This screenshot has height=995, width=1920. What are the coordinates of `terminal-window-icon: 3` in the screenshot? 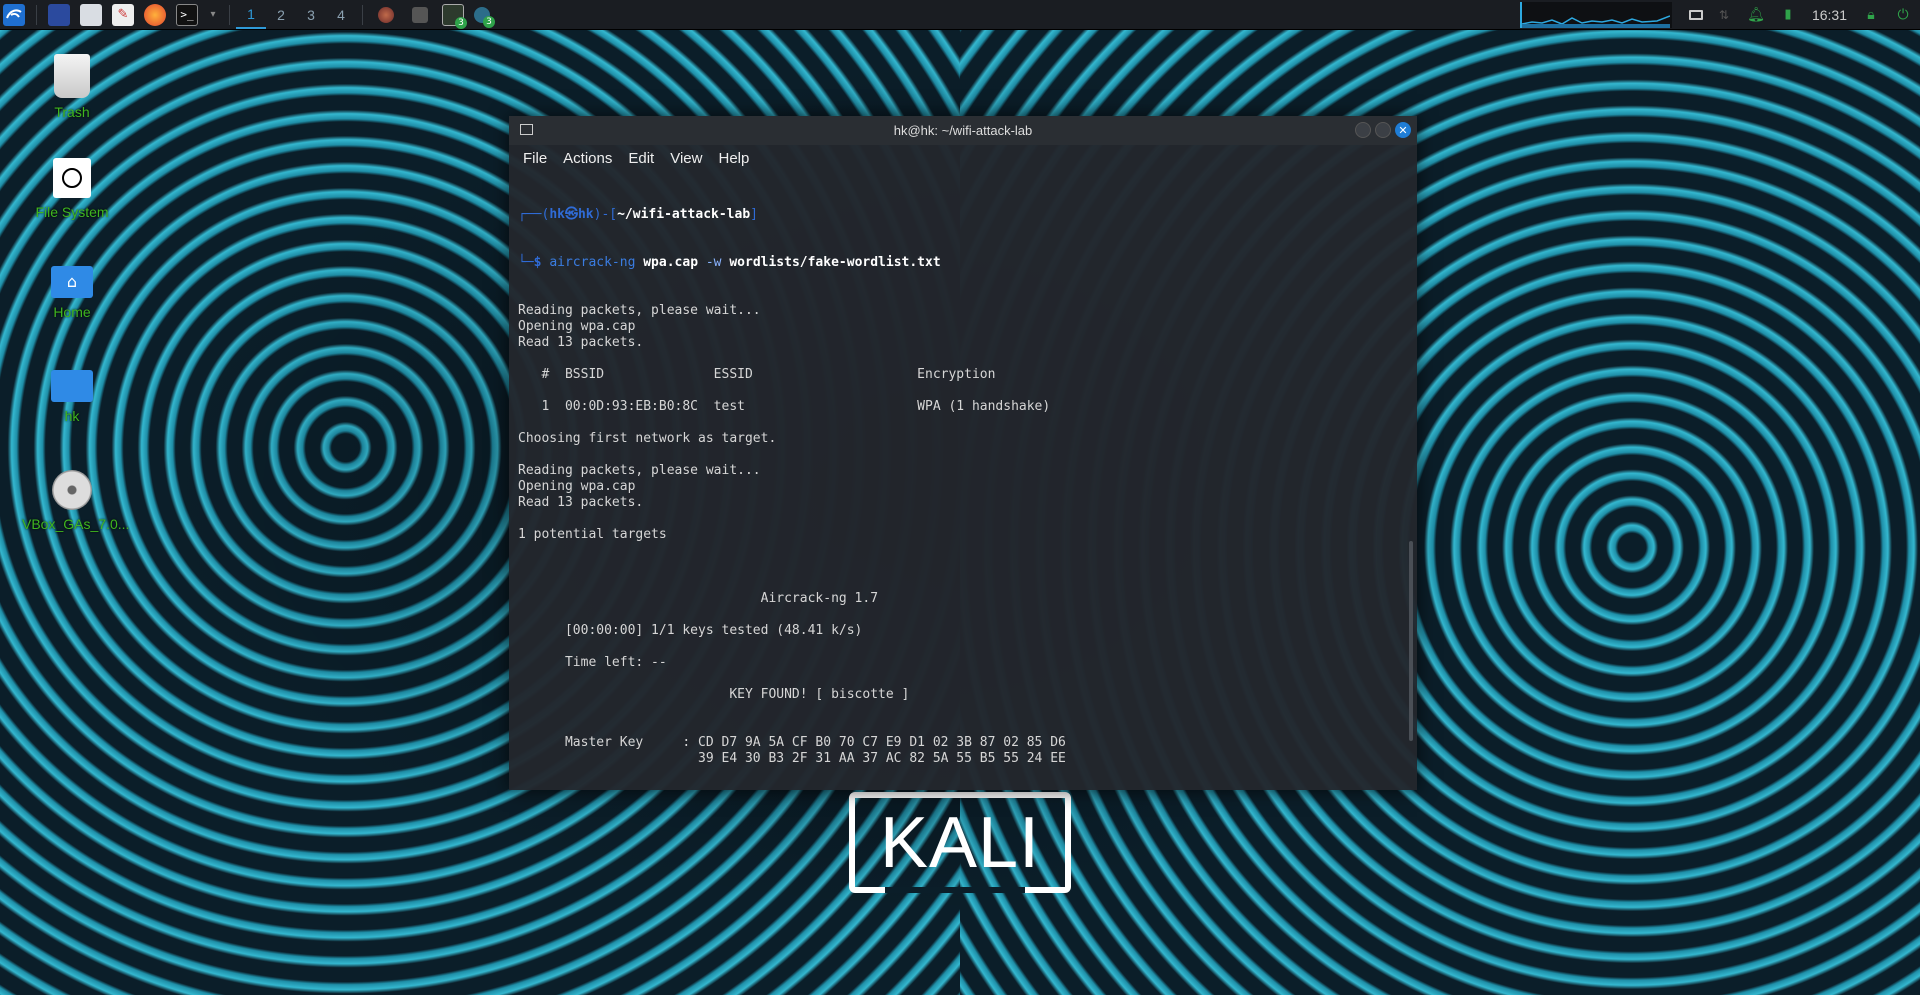 It's located at (454, 16).